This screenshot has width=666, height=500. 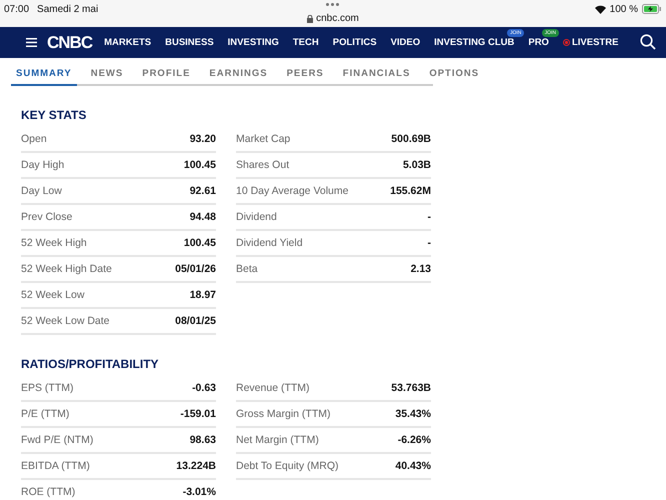 I want to click on tab: NEWS, so click(x=105, y=76).